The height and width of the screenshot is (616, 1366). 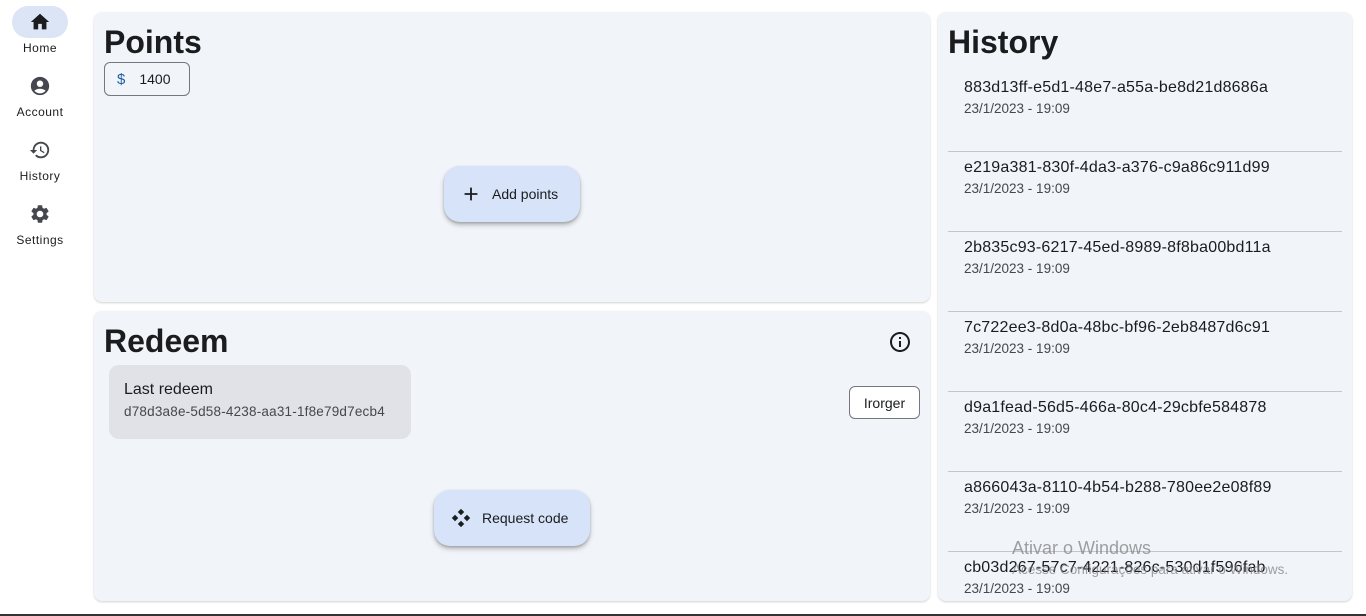 I want to click on nav-label-settings: Settings, so click(x=40, y=240).